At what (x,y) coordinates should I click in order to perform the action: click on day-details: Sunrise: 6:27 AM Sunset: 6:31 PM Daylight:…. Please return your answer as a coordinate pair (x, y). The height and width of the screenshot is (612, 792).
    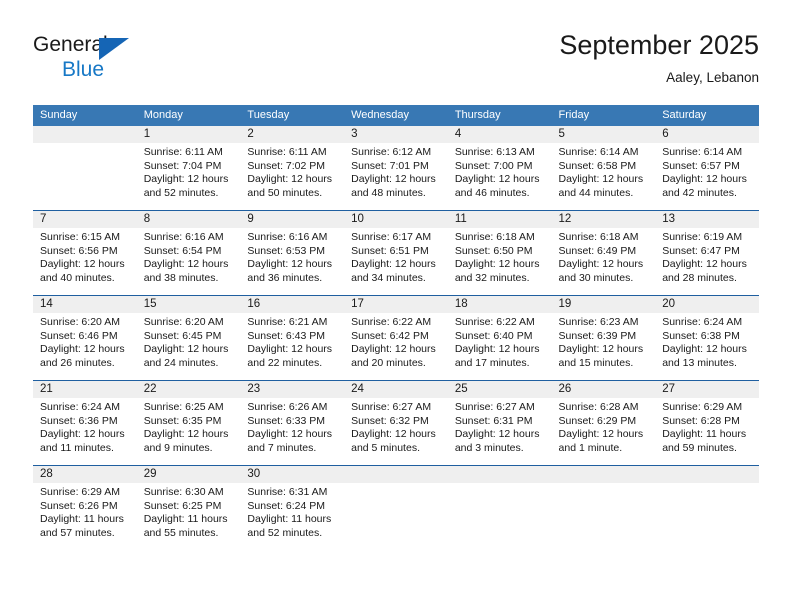
    Looking at the image, I should click on (500, 426).